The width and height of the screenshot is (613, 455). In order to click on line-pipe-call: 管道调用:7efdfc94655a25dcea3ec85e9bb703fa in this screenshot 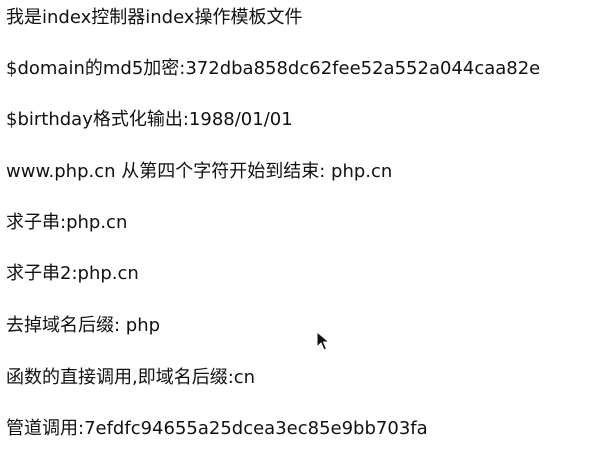, I will do `click(217, 428)`.